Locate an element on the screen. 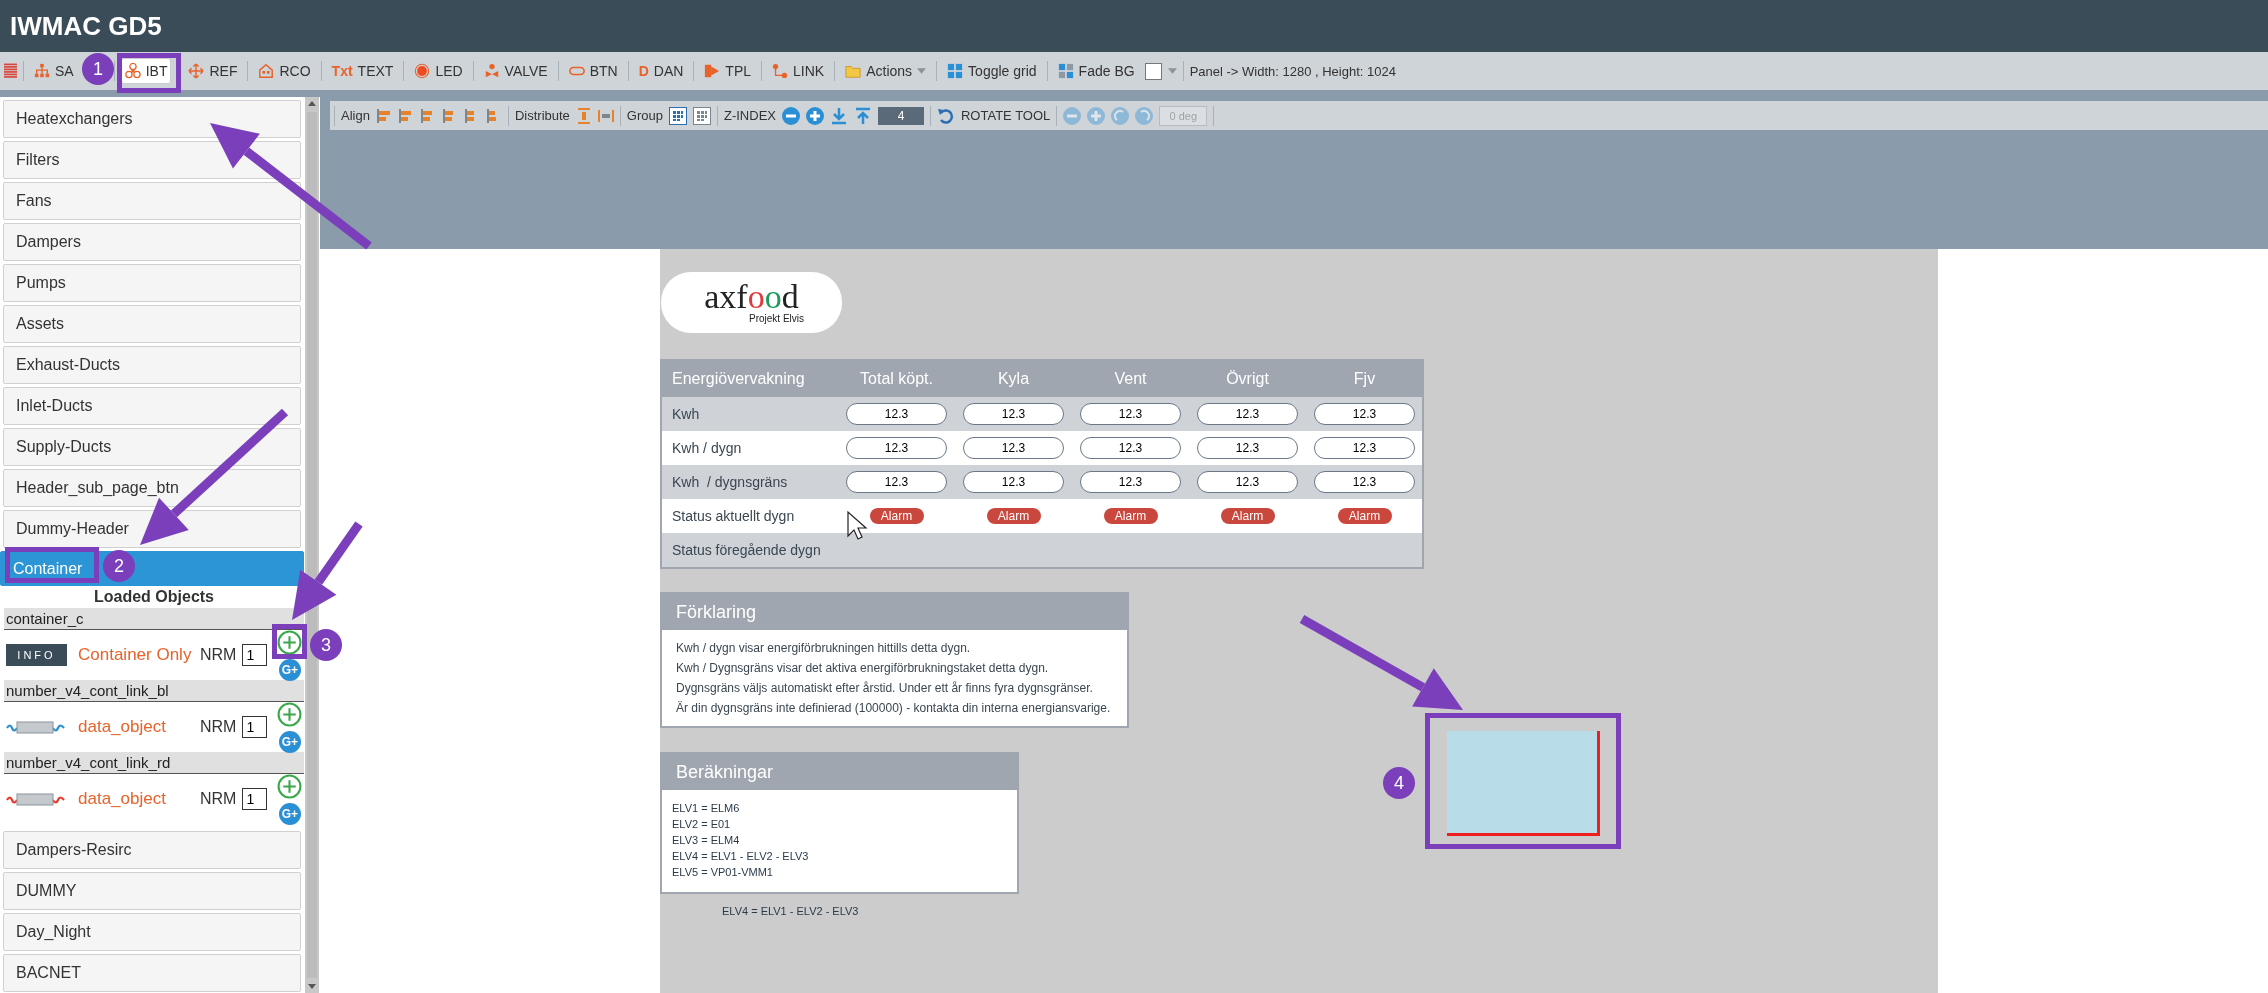 Image resolution: width=2268 pixels, height=993 pixels. toolbar-button: Txt TEXT is located at coordinates (362, 71).